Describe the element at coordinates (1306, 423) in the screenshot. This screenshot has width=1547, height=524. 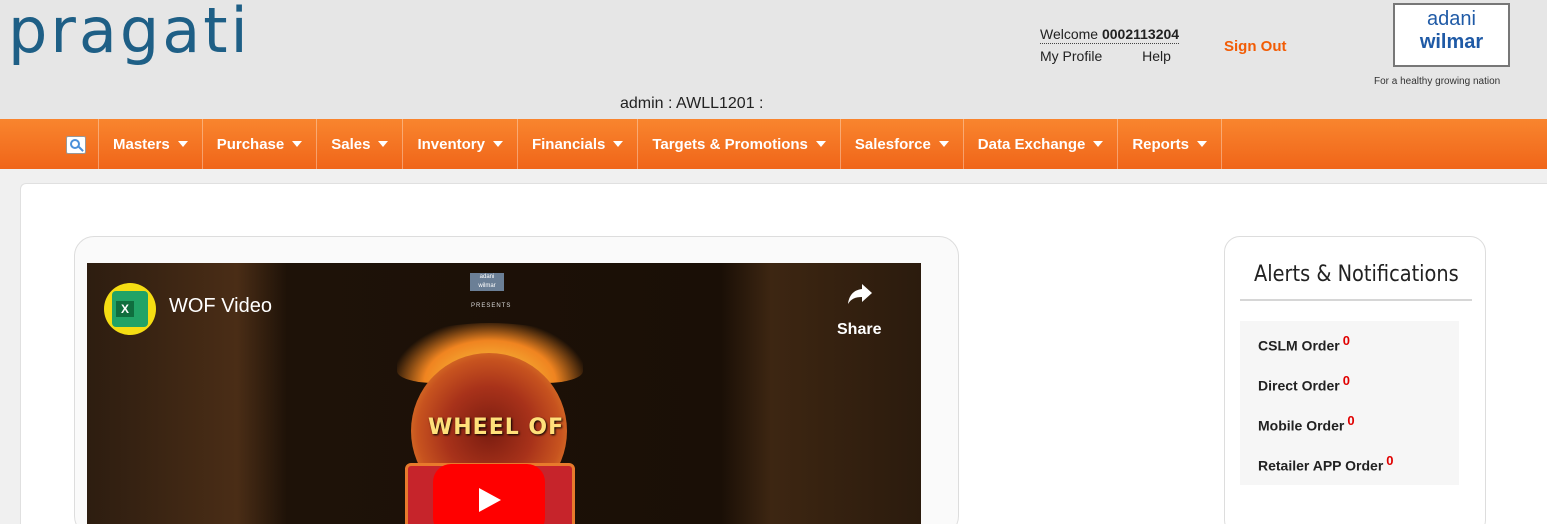
I see `alert-item-mobile-order: Mobile Order 0` at that location.